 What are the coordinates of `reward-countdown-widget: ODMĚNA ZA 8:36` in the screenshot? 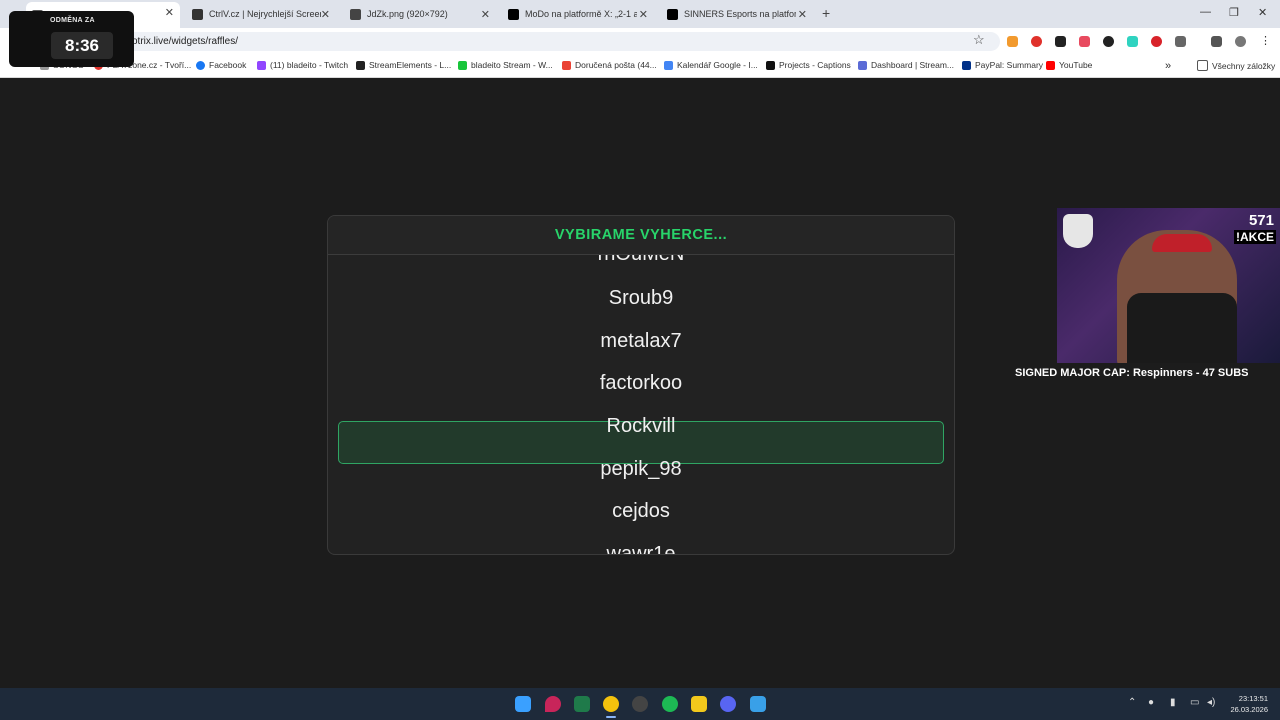 It's located at (71, 39).